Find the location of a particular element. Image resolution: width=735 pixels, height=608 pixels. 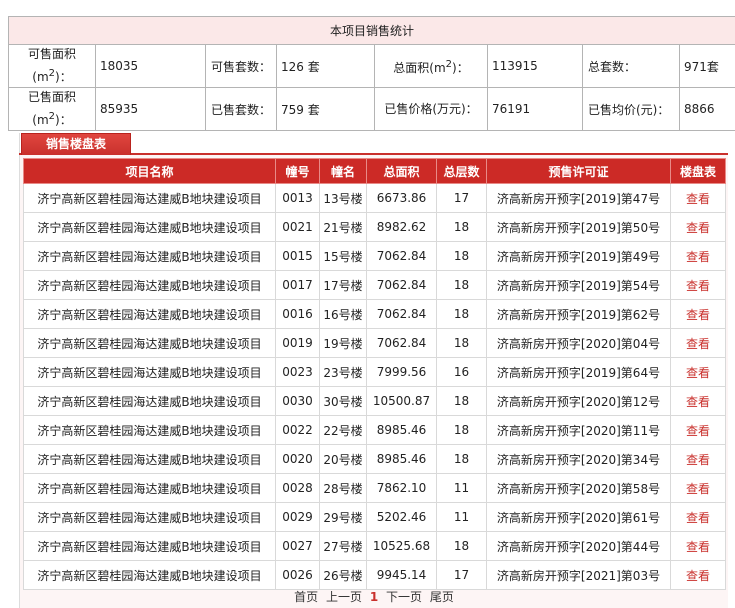

cell-total-area: 7999.56 is located at coordinates (401, 372).